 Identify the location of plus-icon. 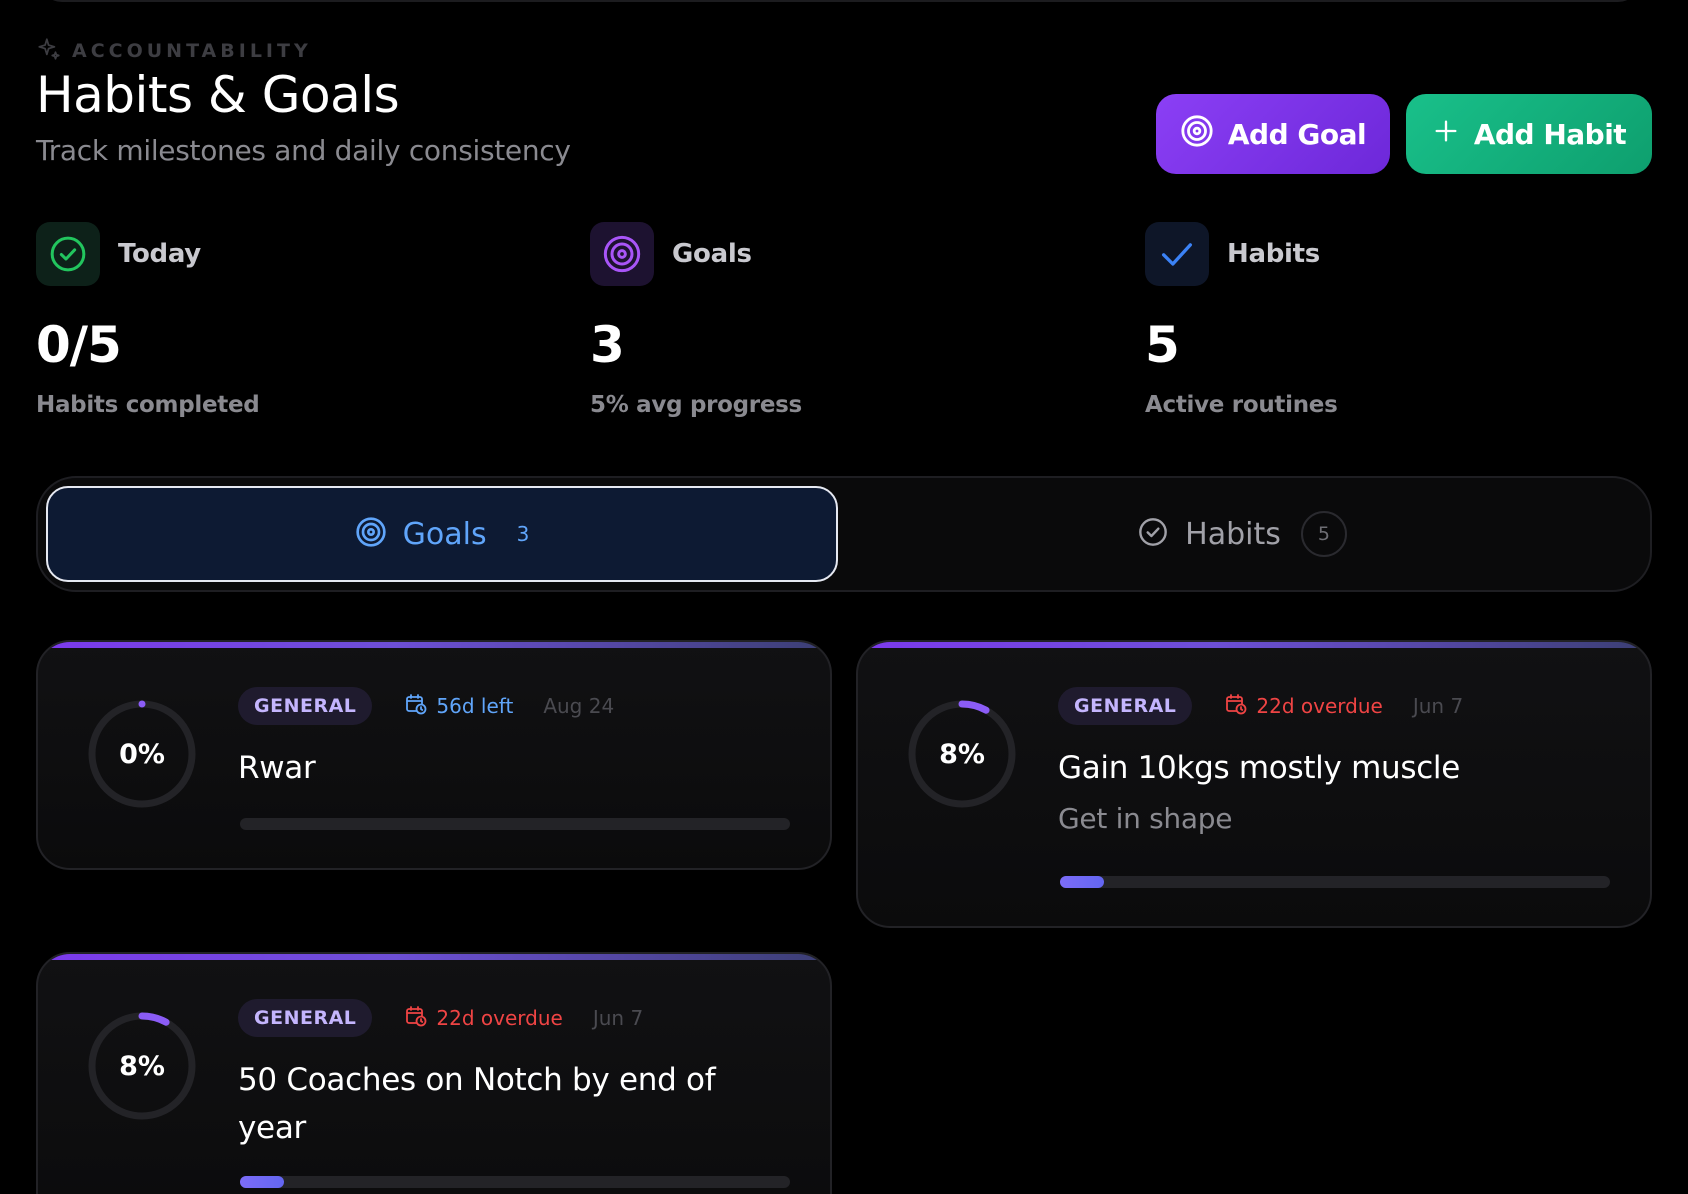
(1446, 134).